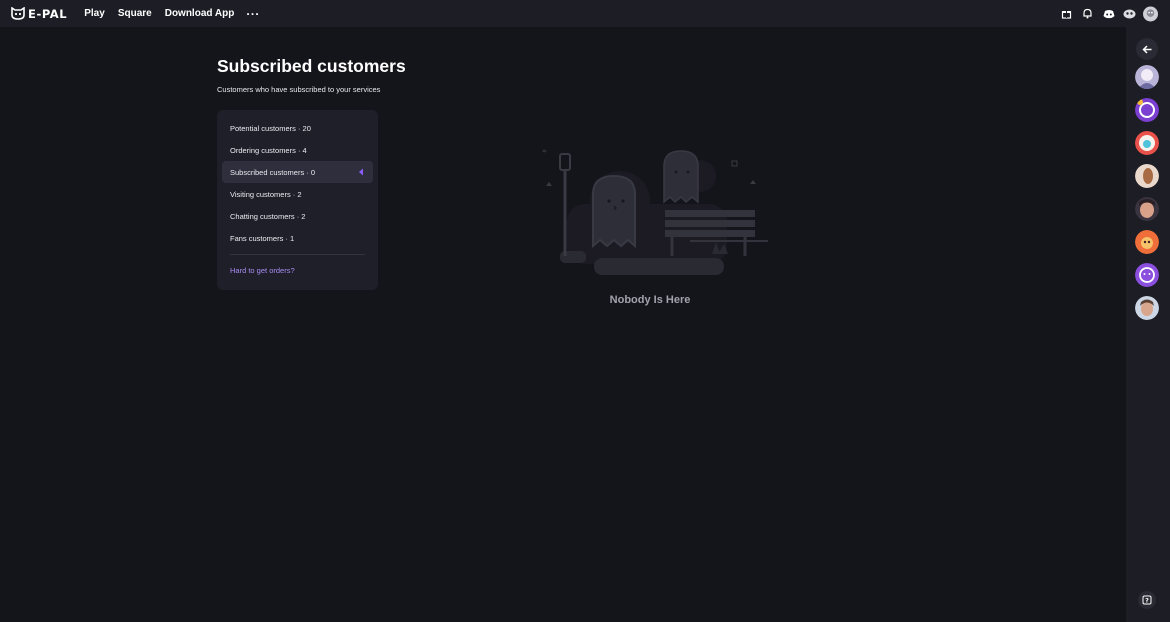 Image resolution: width=1170 pixels, height=622 pixels. I want to click on help-button: ?, so click(1147, 600).